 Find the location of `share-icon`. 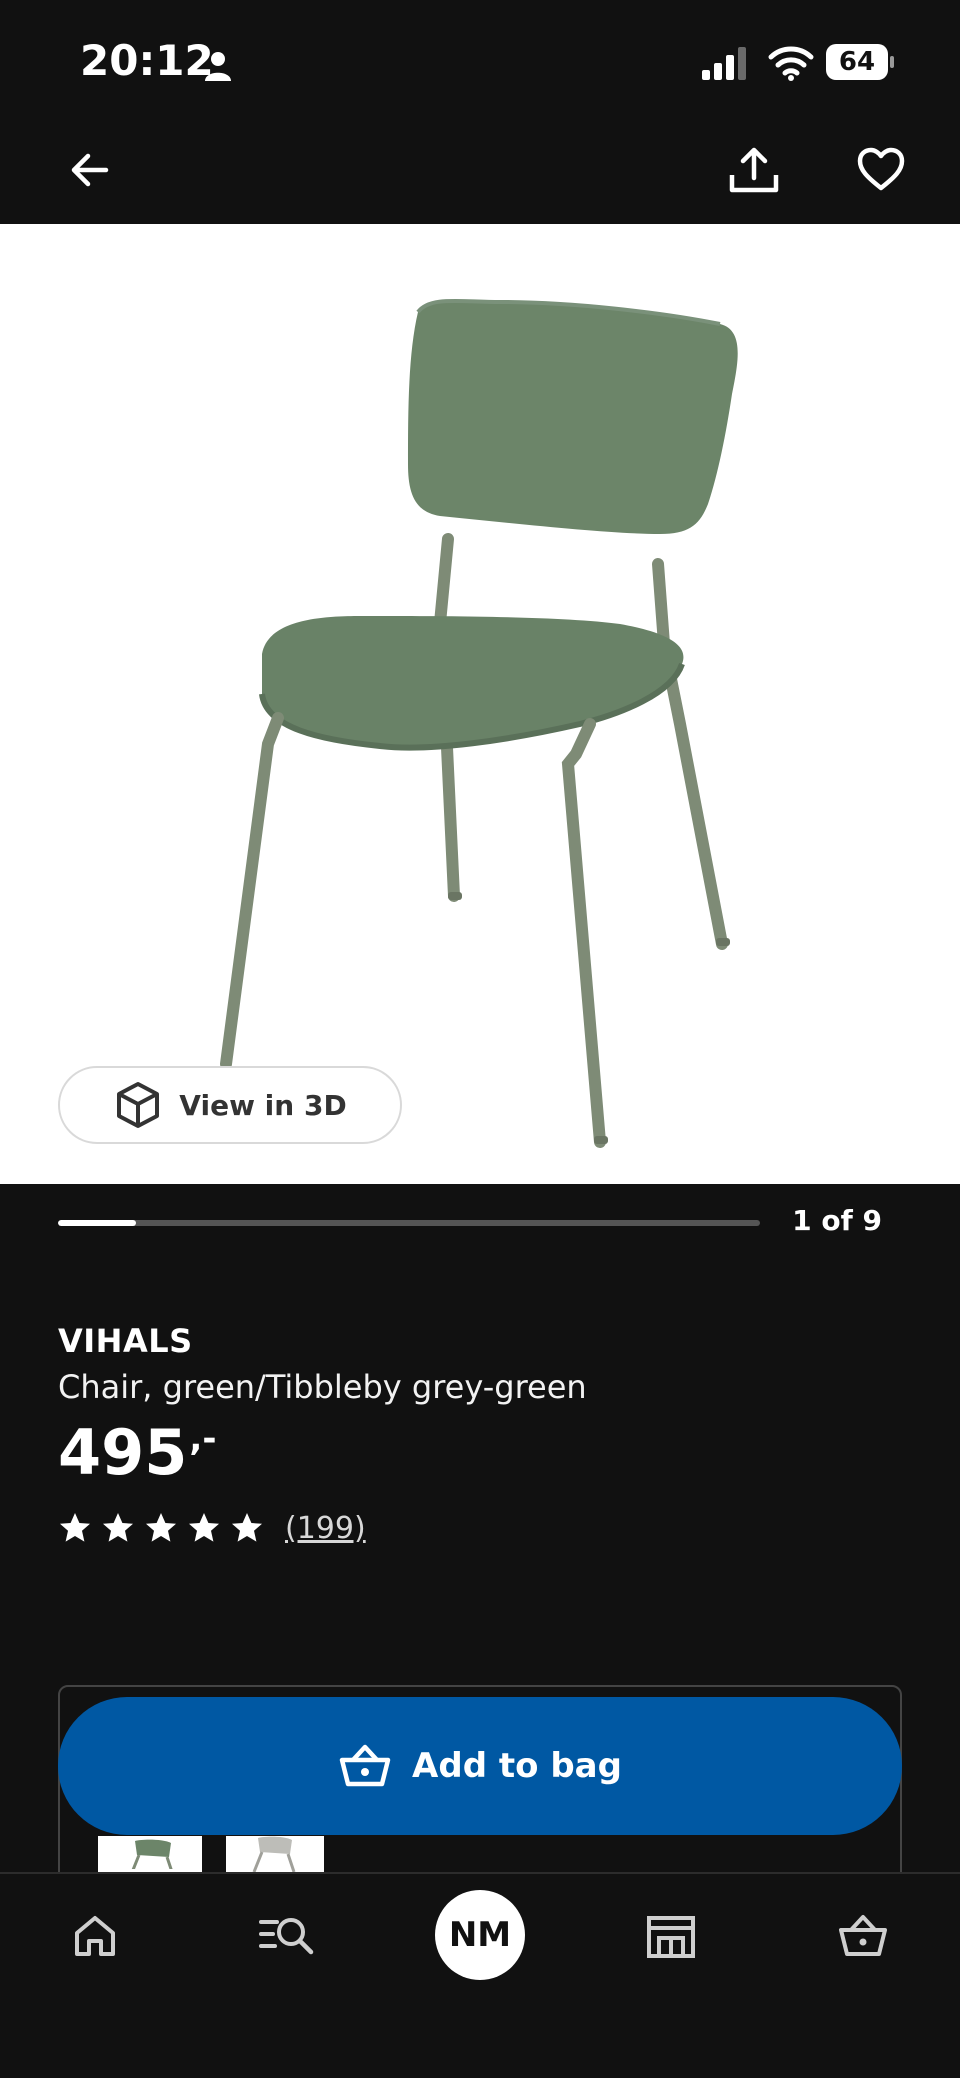

share-icon is located at coordinates (754, 170).